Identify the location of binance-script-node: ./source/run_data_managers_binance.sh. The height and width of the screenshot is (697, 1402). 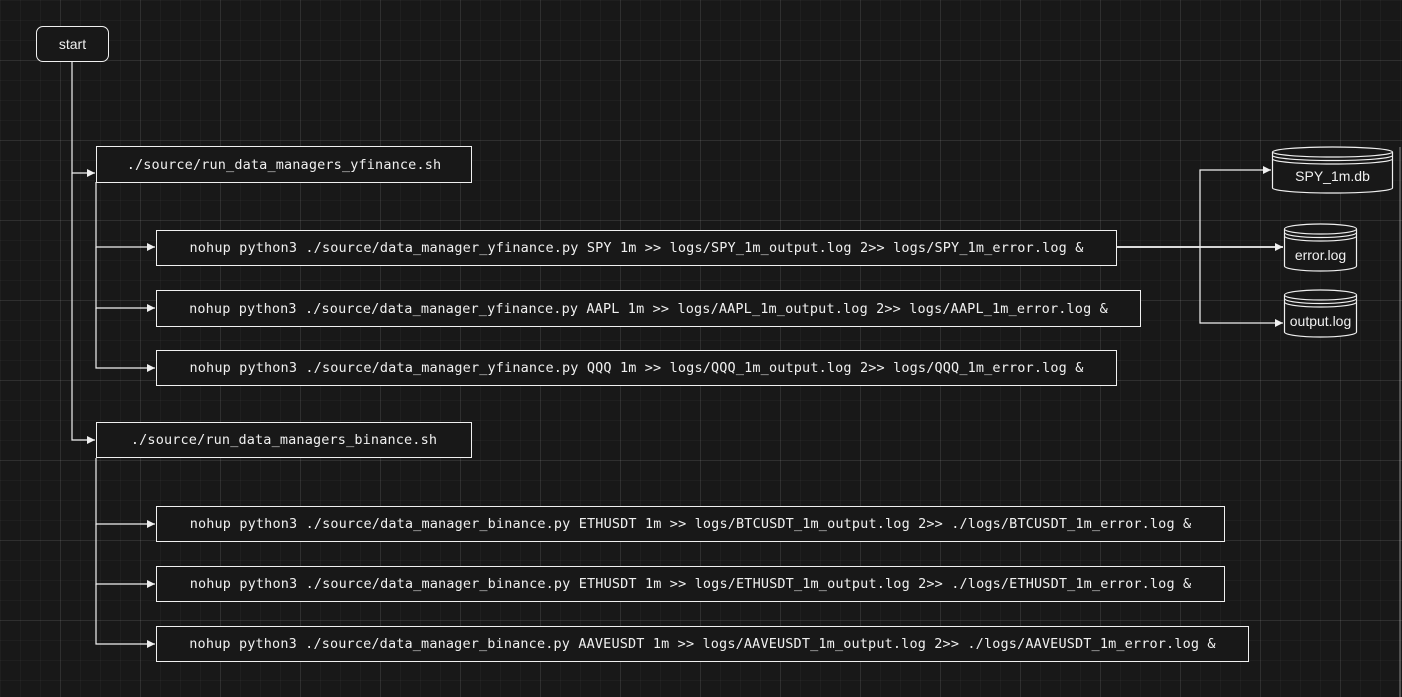
(284, 440).